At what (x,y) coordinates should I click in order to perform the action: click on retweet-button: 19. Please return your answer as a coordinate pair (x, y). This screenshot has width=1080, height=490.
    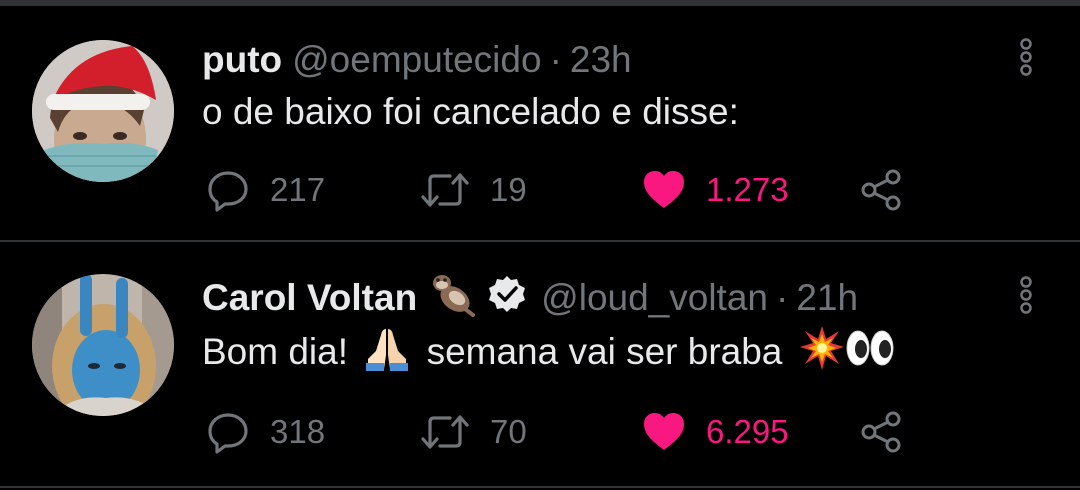
    Looking at the image, I should click on (473, 190).